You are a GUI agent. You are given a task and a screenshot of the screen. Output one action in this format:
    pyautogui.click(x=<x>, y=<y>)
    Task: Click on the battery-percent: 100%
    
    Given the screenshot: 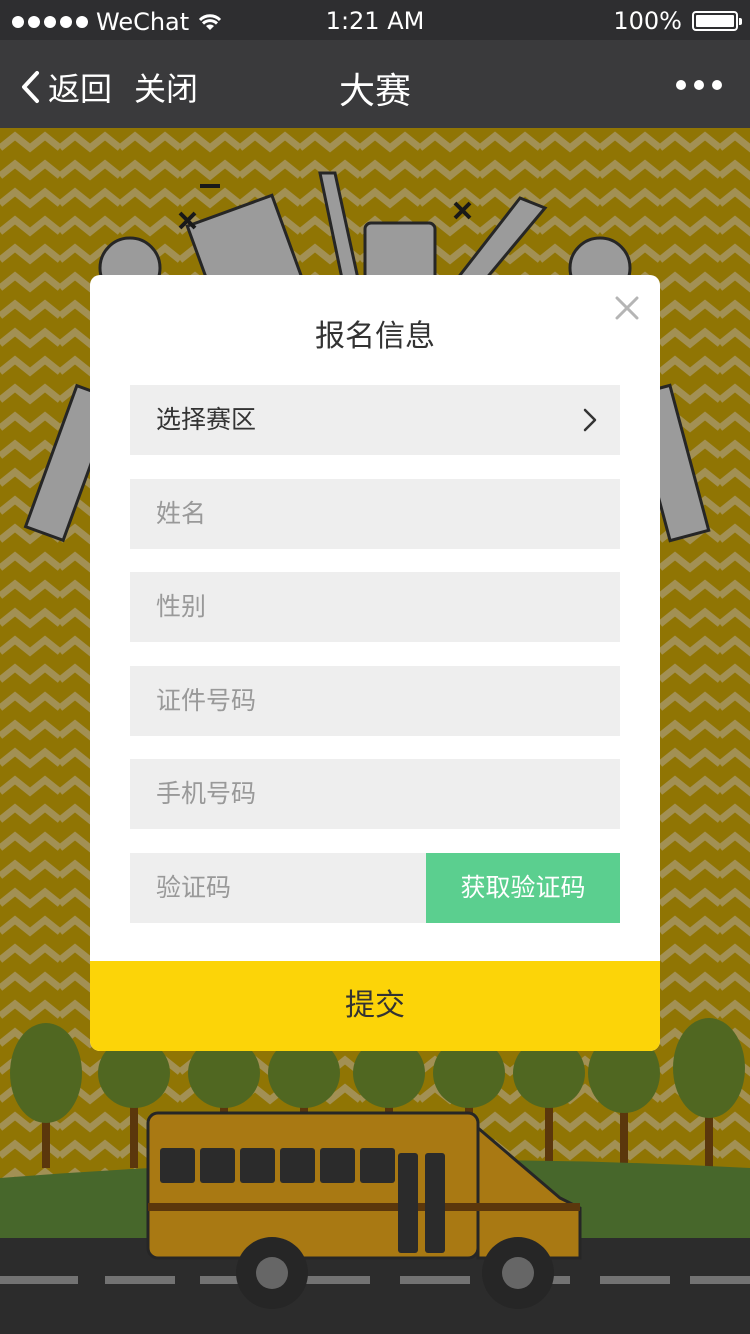 What is the action you would take?
    pyautogui.click(x=647, y=21)
    